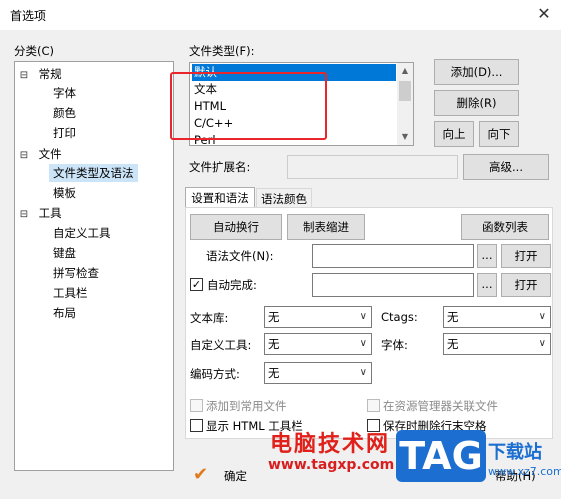  Describe the element at coordinates (221, 345) in the screenshot. I see `custom-tool-label: 自定义工具:` at that location.